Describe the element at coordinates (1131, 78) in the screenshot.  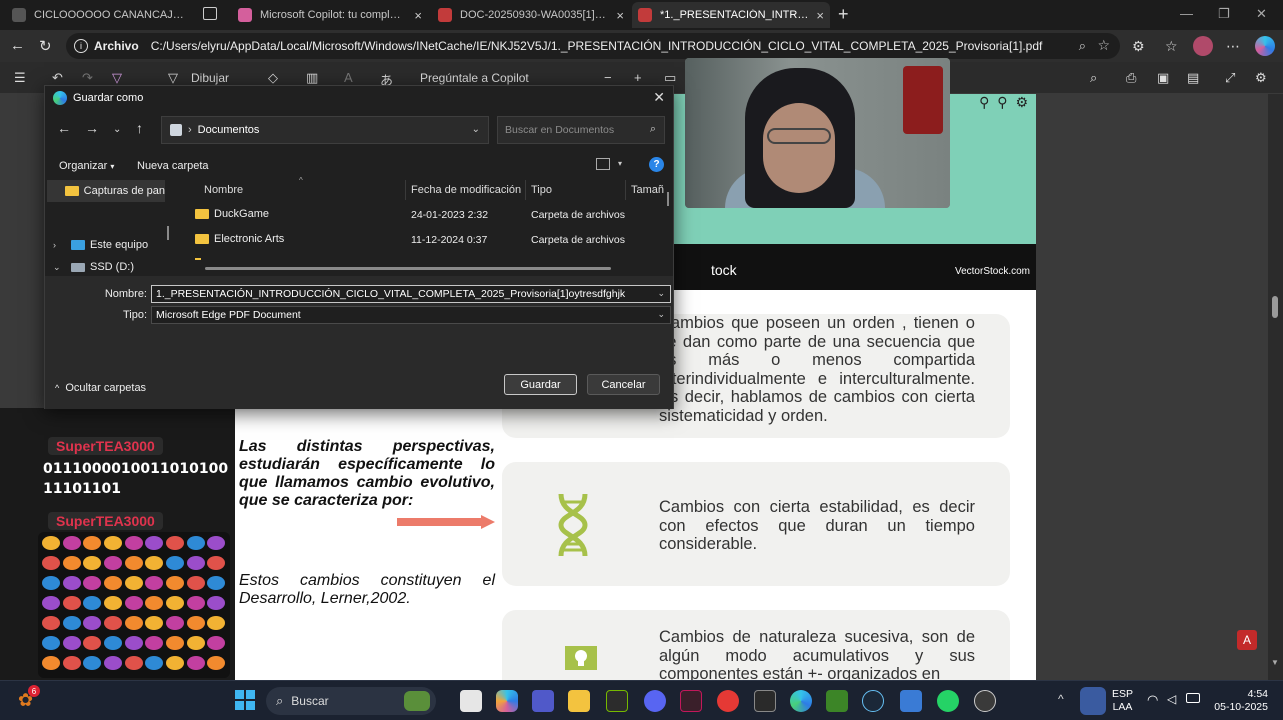
I see `print-icon: ⎙` at that location.